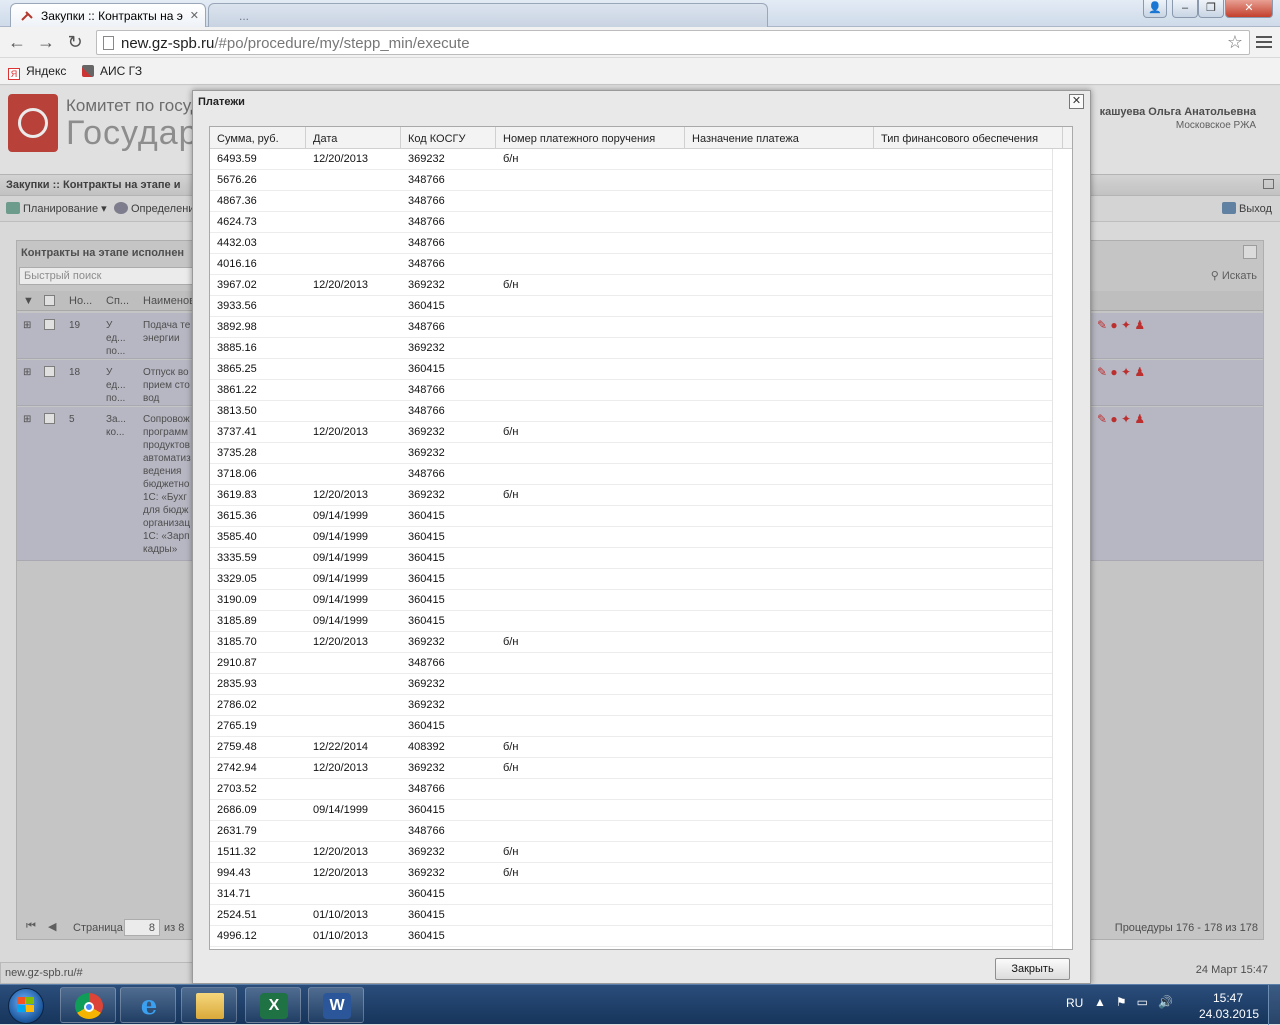 Image resolution: width=1280 pixels, height=1025 pixels. I want to click on payment-row: 2910.87 348766, so click(631, 663).